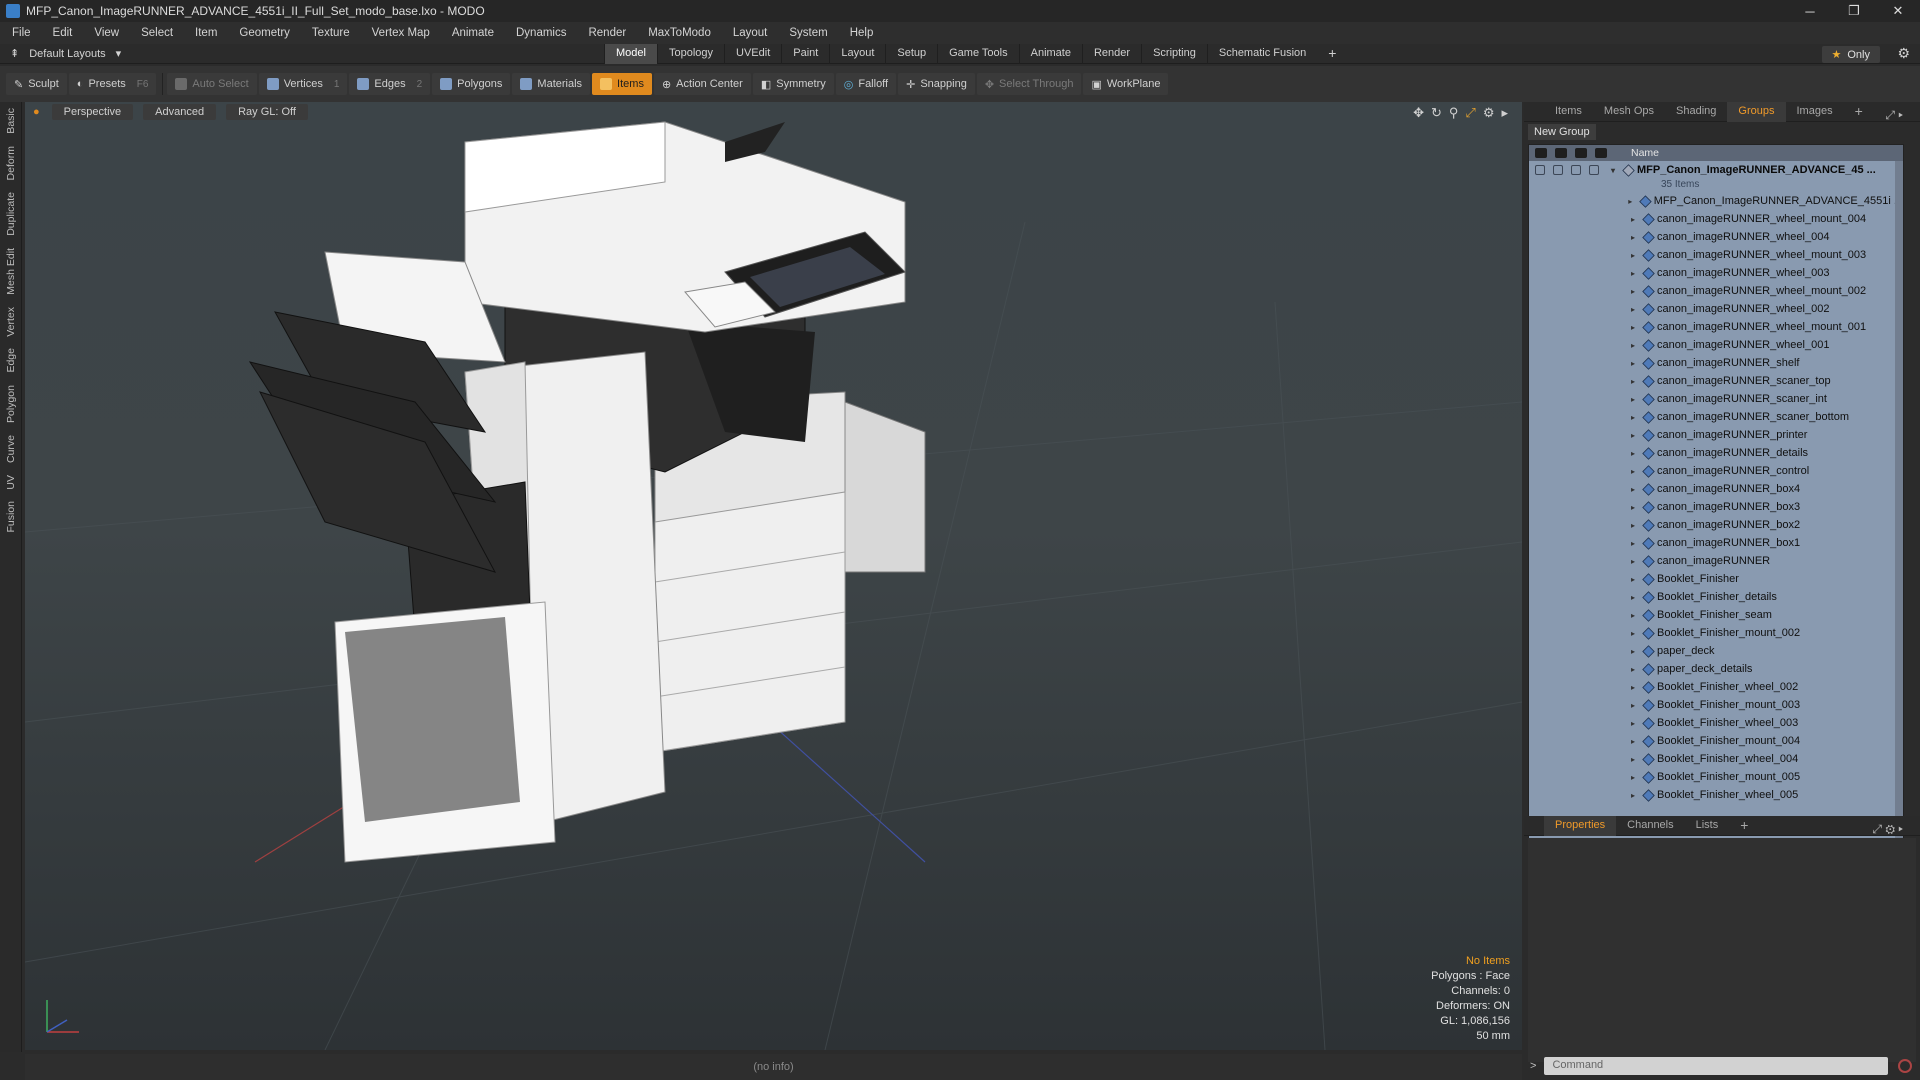 This screenshot has height=1080, width=1920. I want to click on tree-item-row: ▸ canon_imageRUNNER_scaner_int, so click(1716, 399).